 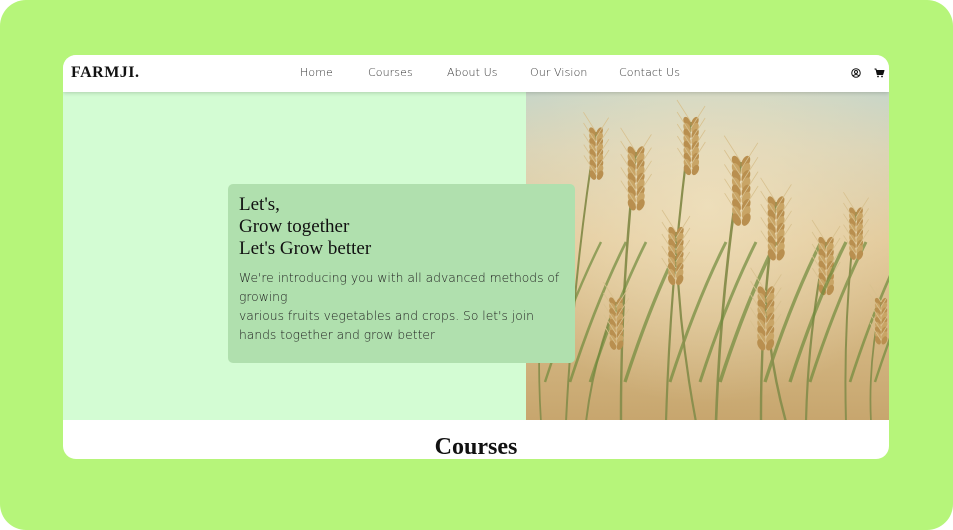 I want to click on shopping-cart-icon, so click(x=879, y=73).